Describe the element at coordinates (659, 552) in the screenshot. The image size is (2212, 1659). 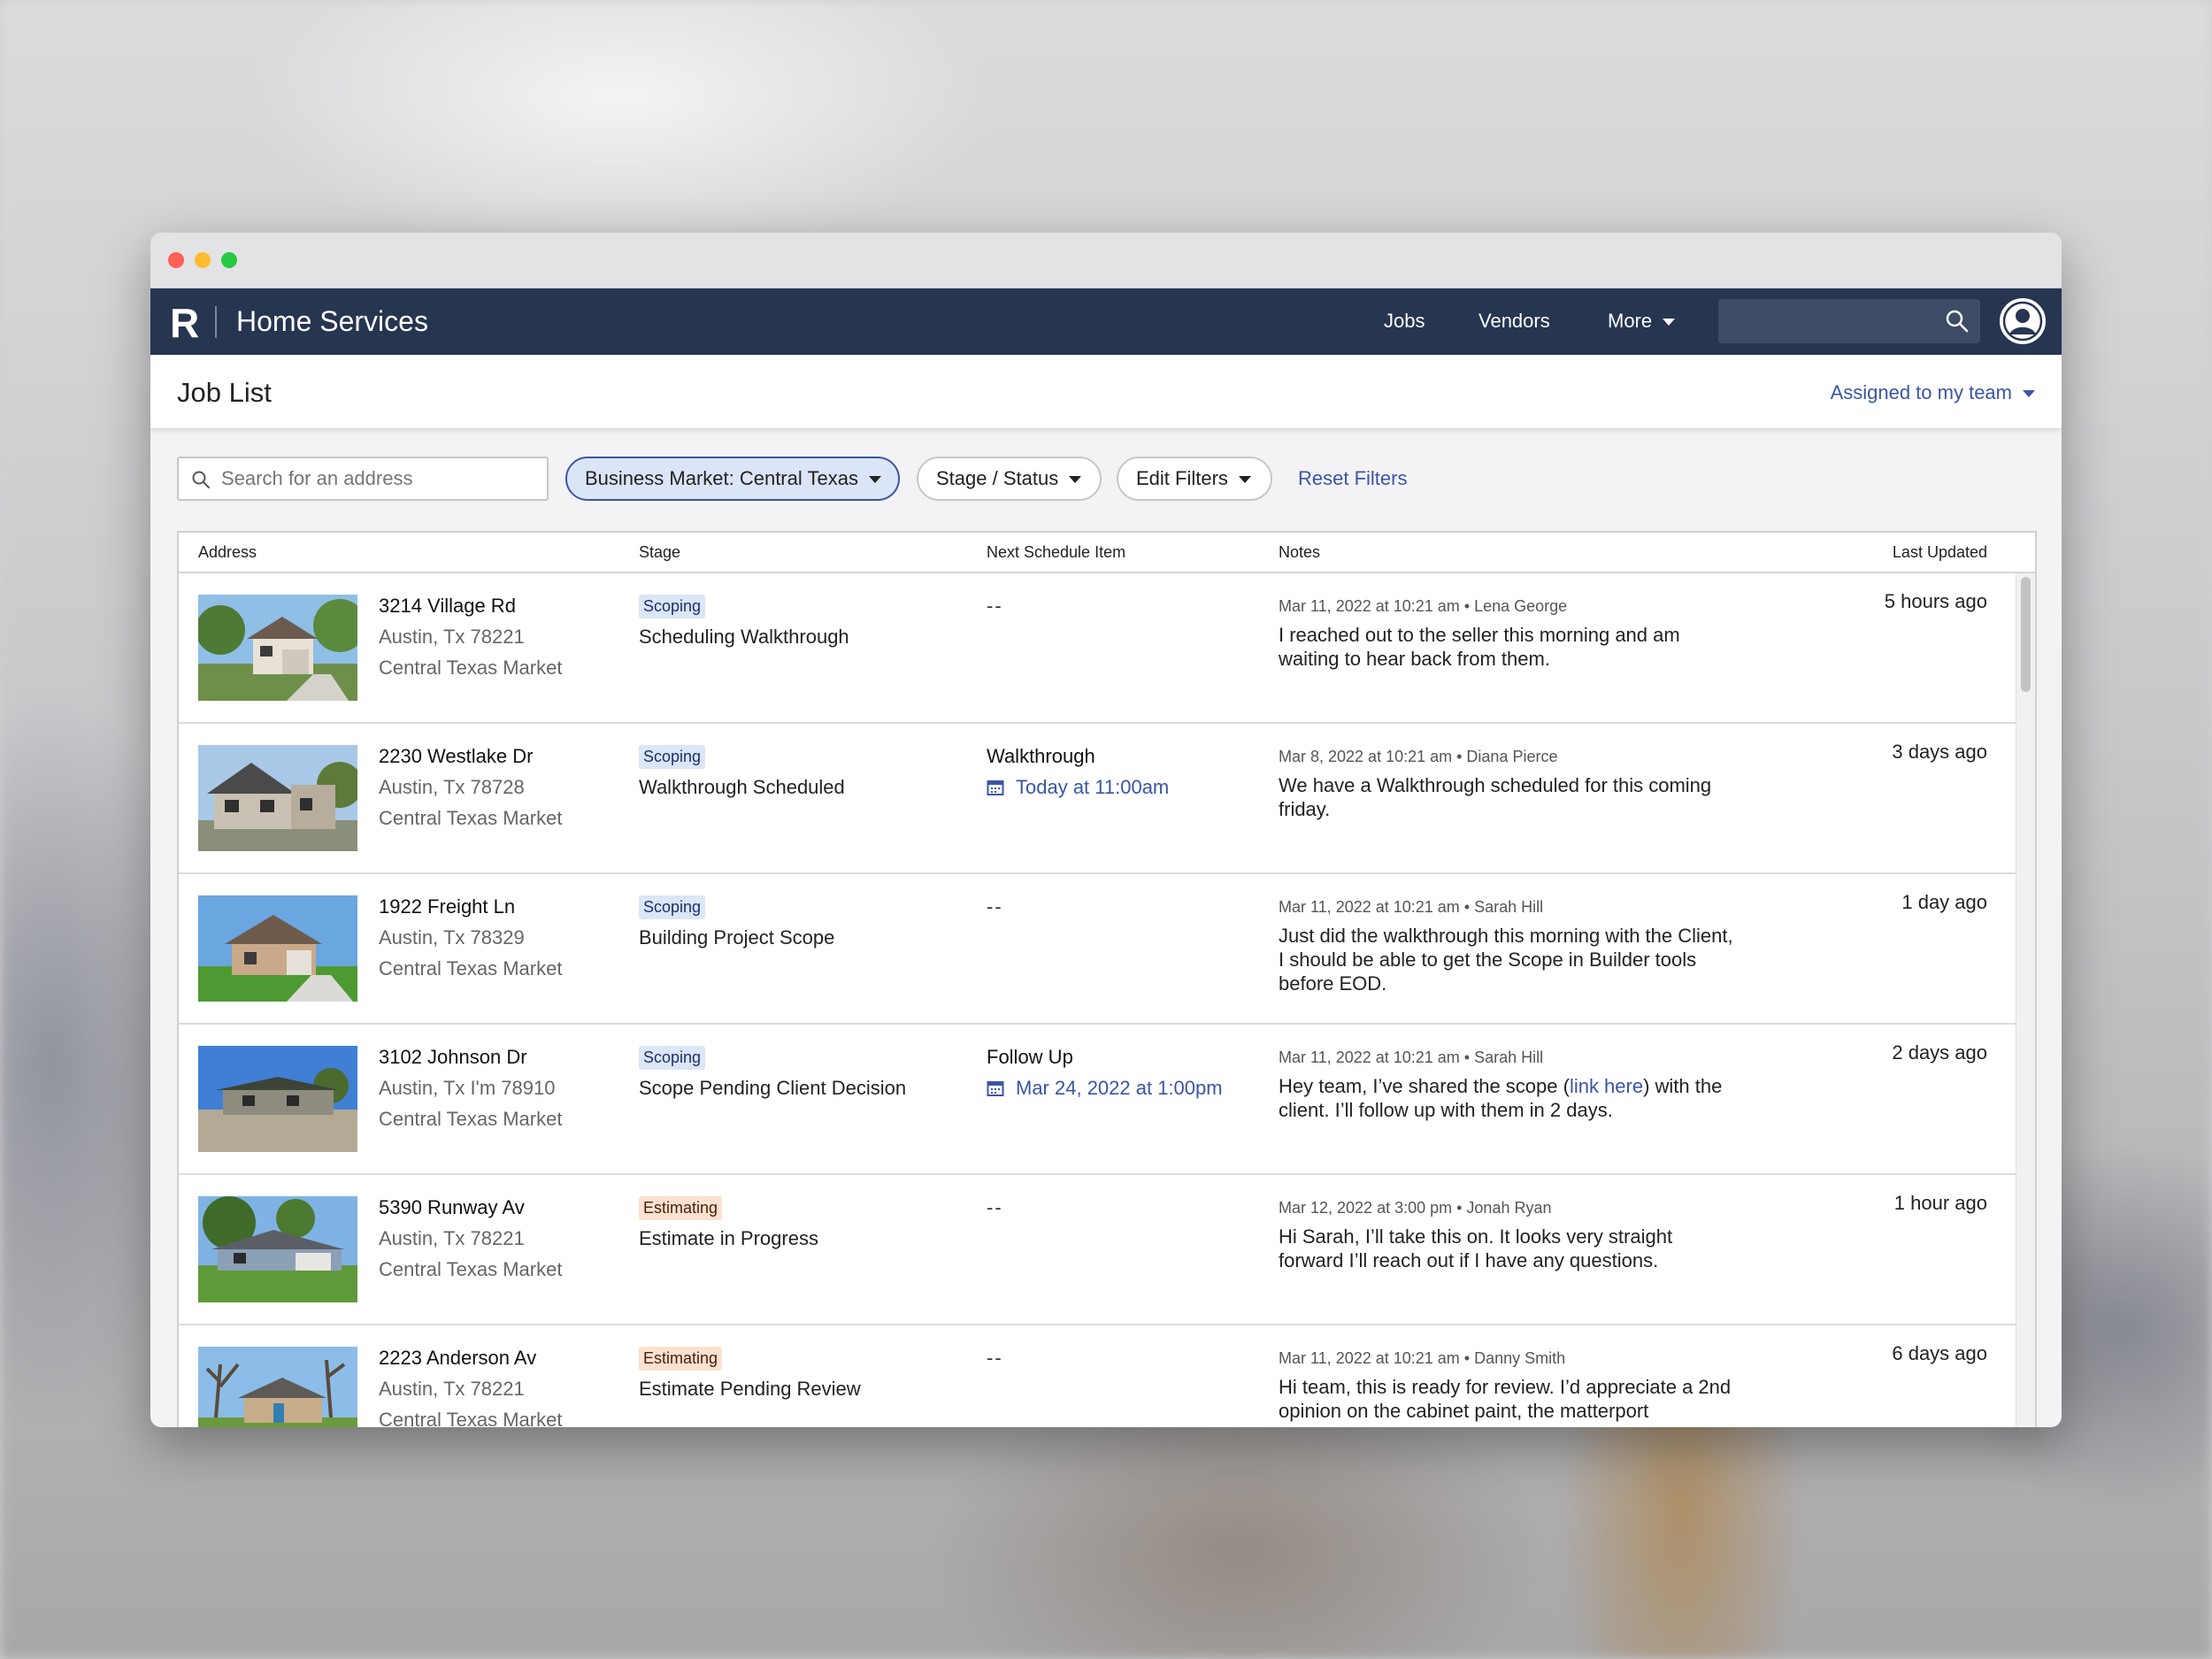
I see `column-header-stage: Stage` at that location.